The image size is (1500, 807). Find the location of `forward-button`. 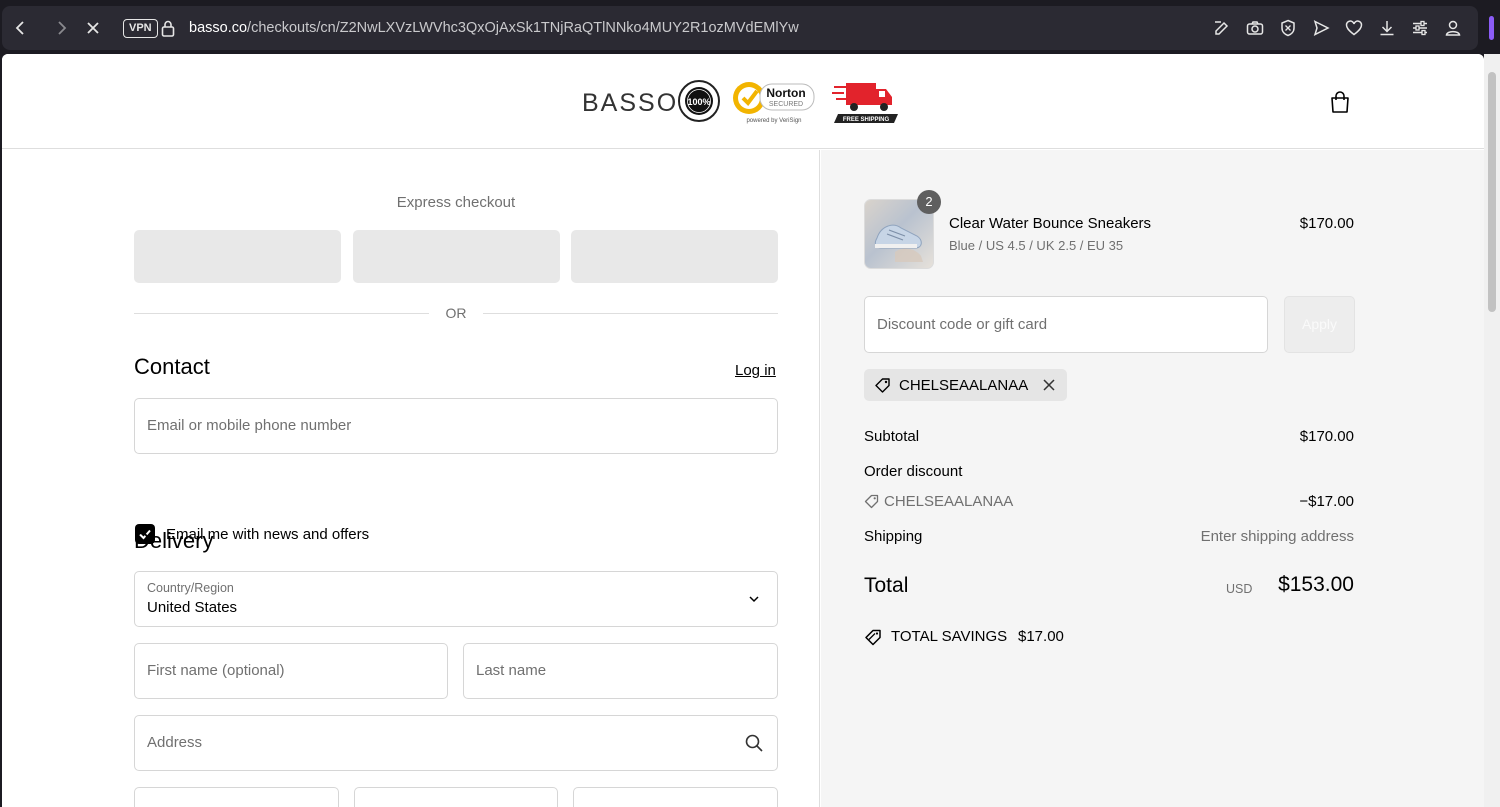

forward-button is located at coordinates (61, 28).